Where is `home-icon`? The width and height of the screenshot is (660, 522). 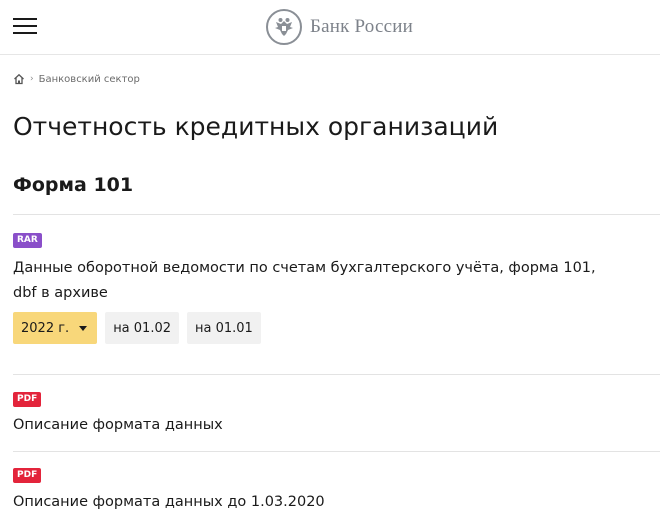
home-icon is located at coordinates (19, 79).